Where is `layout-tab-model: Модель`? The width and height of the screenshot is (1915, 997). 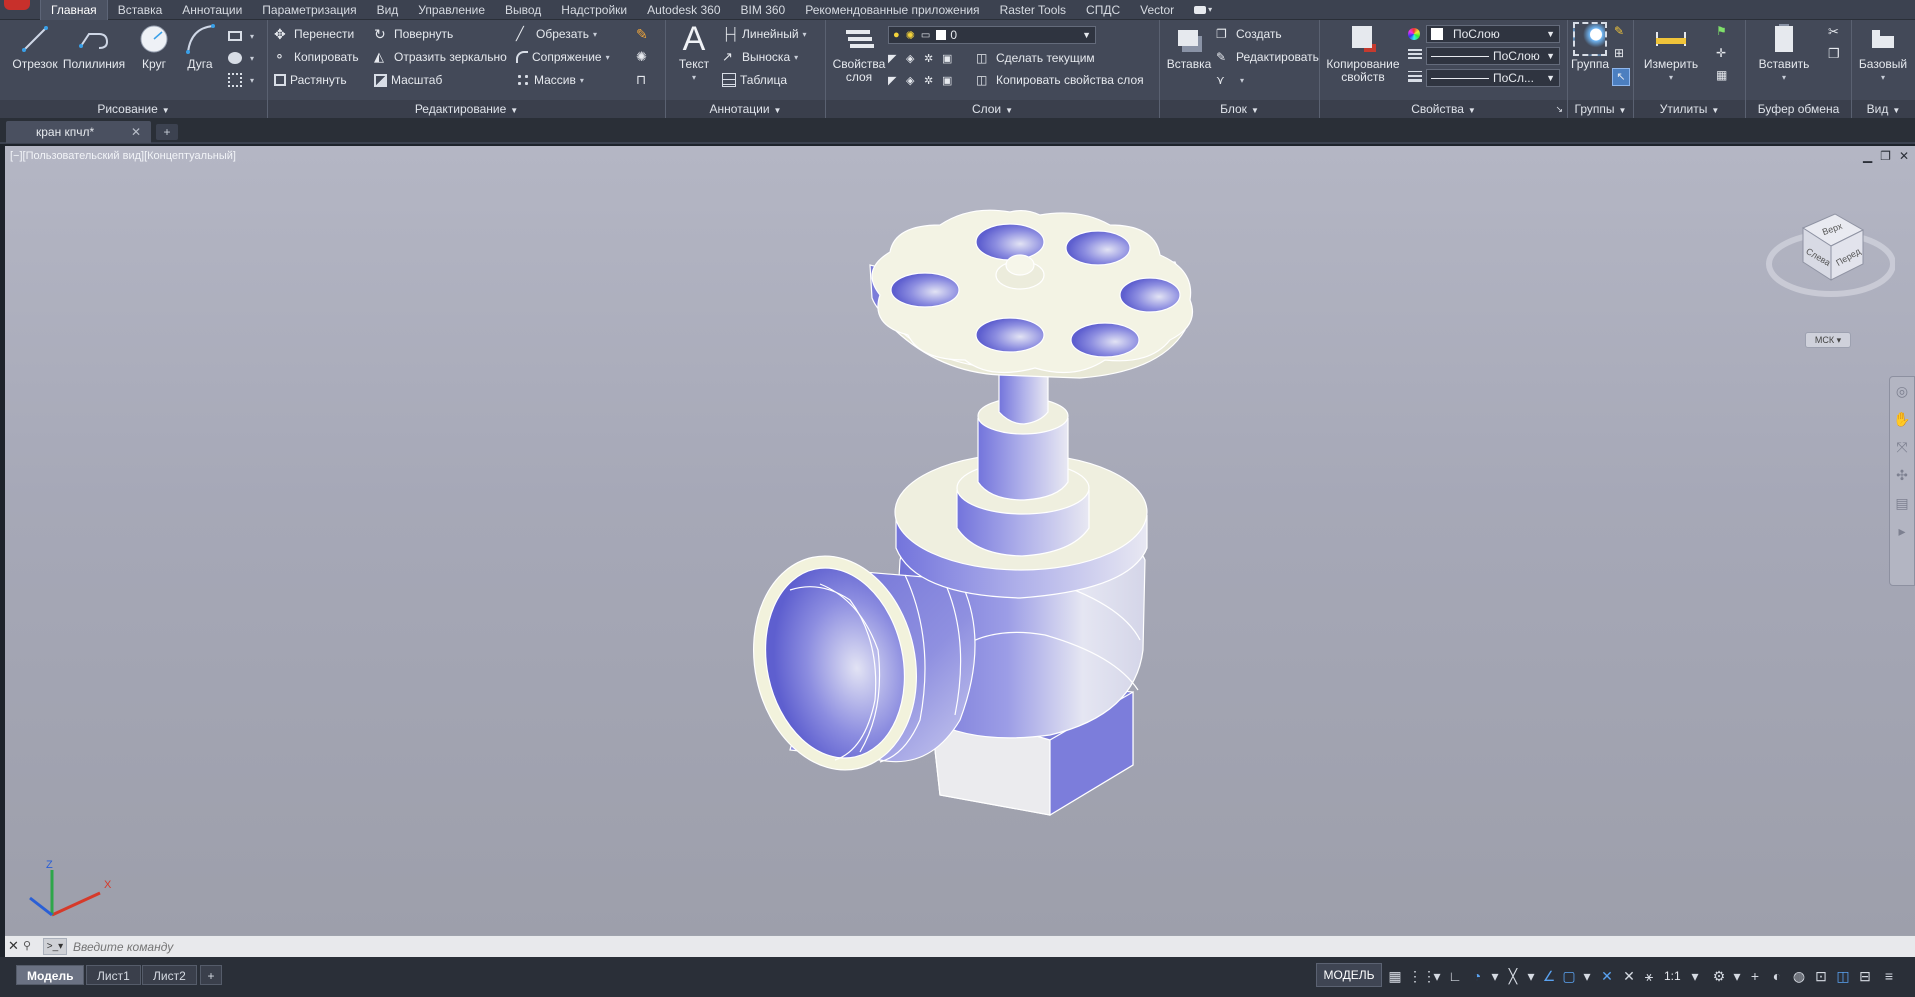
layout-tab-model: Модель is located at coordinates (50, 975).